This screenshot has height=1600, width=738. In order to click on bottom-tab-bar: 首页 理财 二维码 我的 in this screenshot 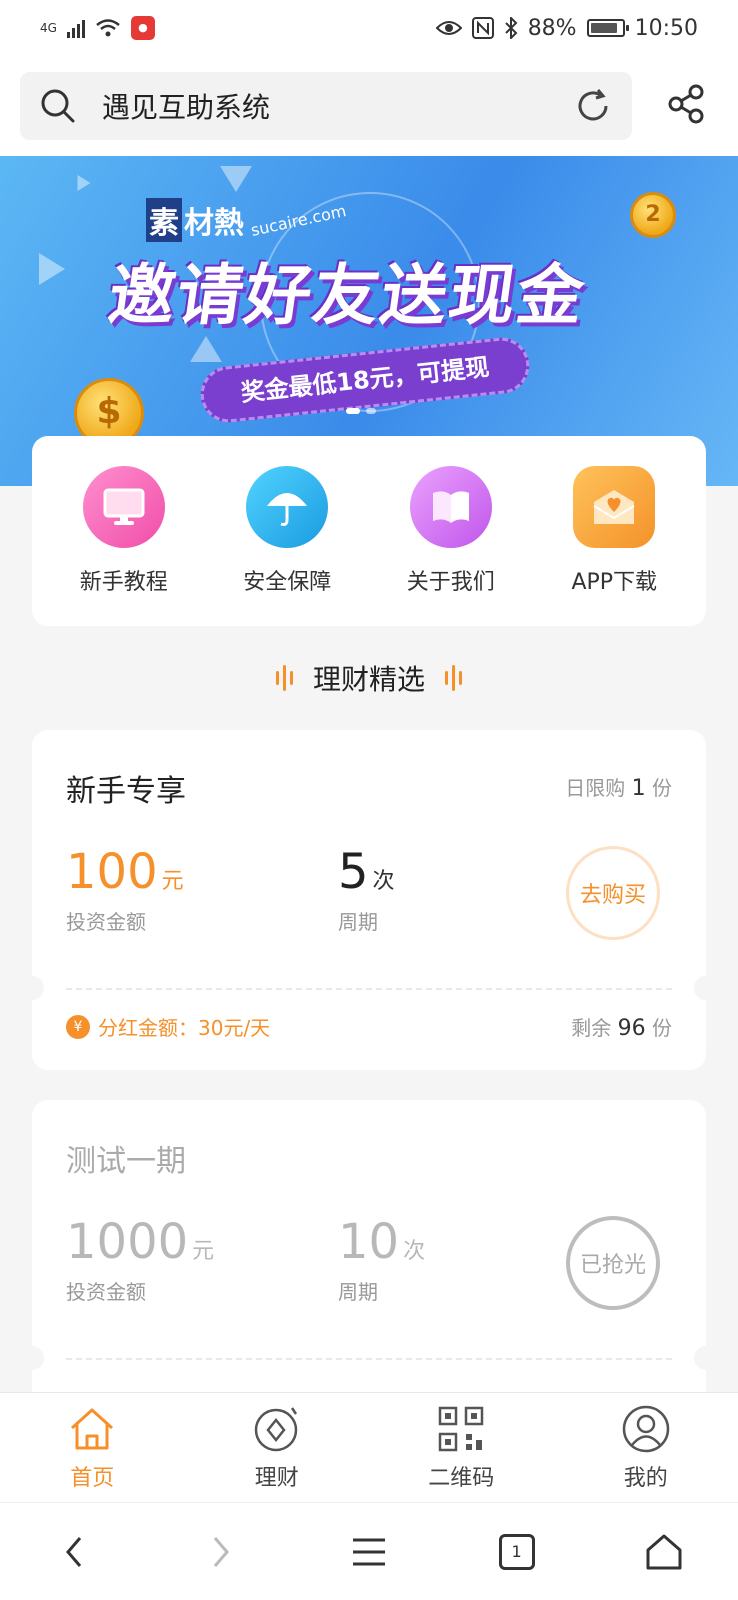, I will do `click(369, 1447)`.